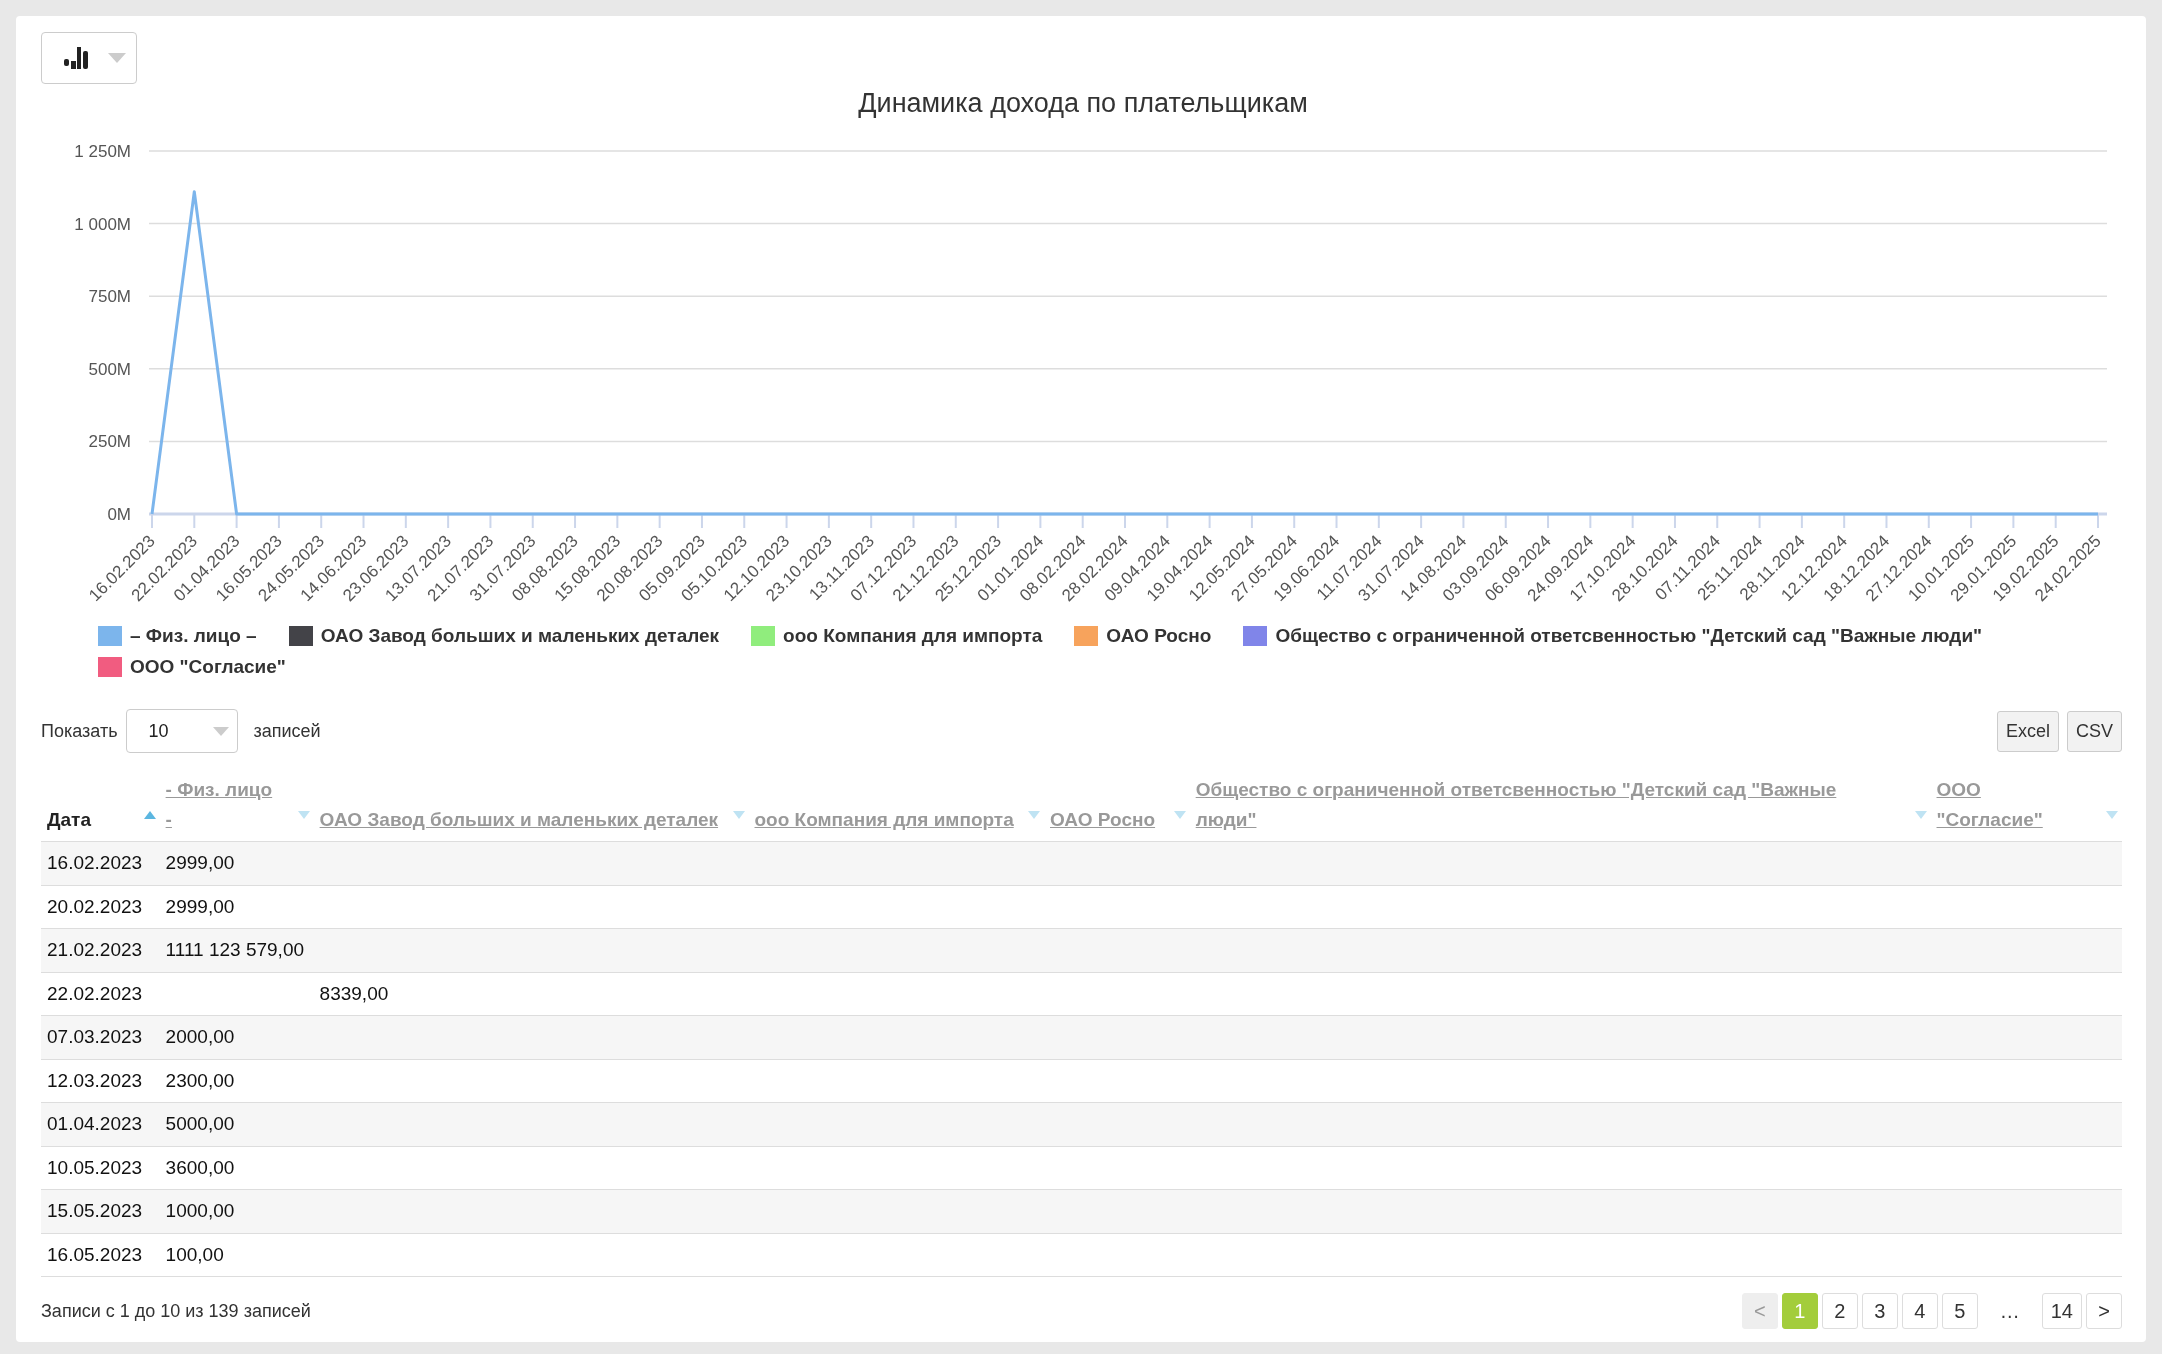  I want to click on legend-label: ОАО Росно, so click(1159, 636).